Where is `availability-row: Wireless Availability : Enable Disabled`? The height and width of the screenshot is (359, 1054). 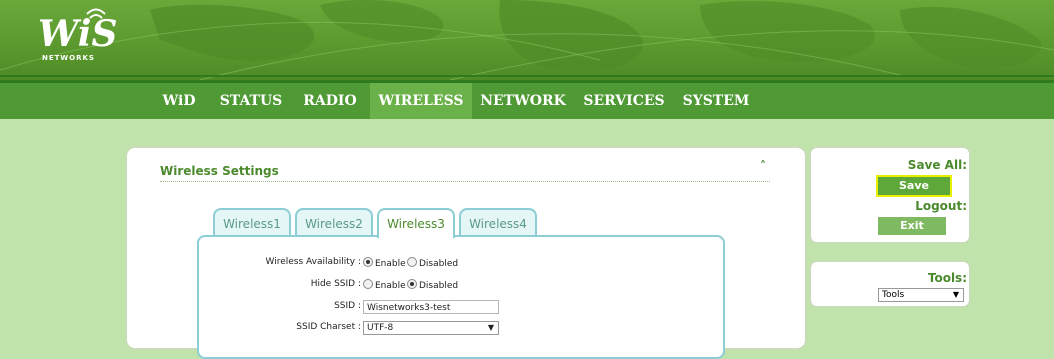
availability-row: Wireless Availability : Enable Disabled is located at coordinates (459, 264).